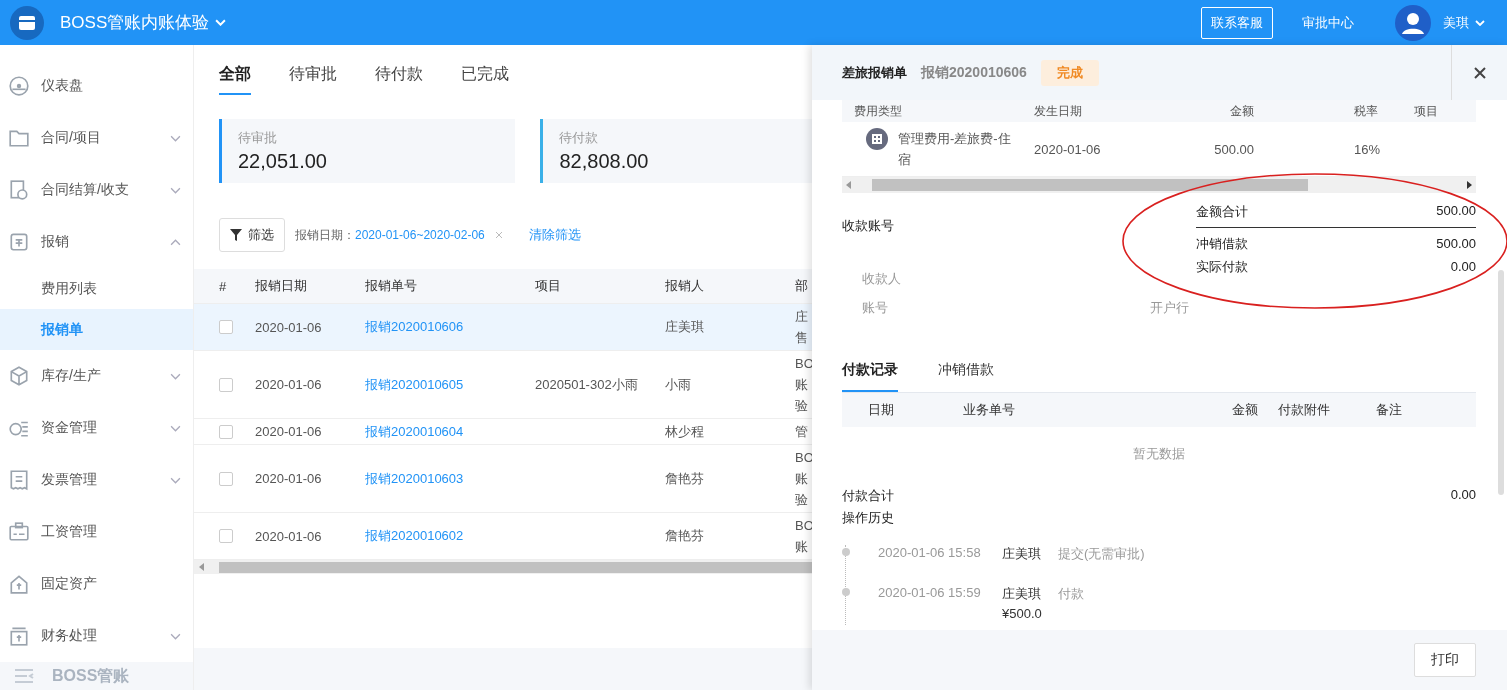  What do you see at coordinates (881, 410) in the screenshot?
I see `column-header: 日期` at bounding box center [881, 410].